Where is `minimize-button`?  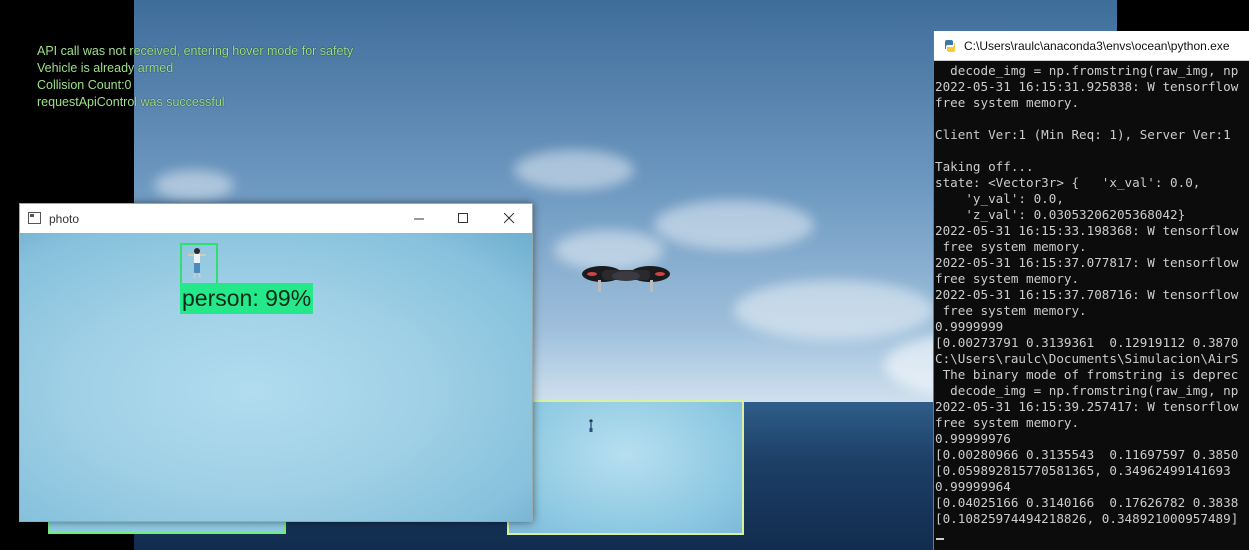 minimize-button is located at coordinates (419, 218).